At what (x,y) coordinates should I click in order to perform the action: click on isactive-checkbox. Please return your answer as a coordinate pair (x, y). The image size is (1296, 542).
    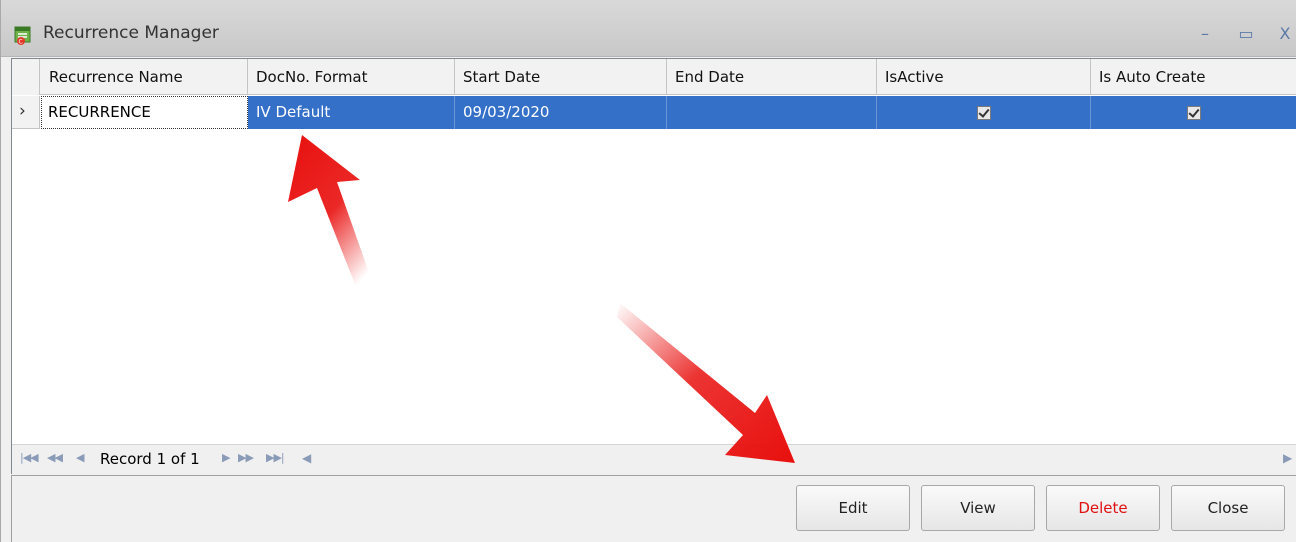
    Looking at the image, I should click on (983, 113).